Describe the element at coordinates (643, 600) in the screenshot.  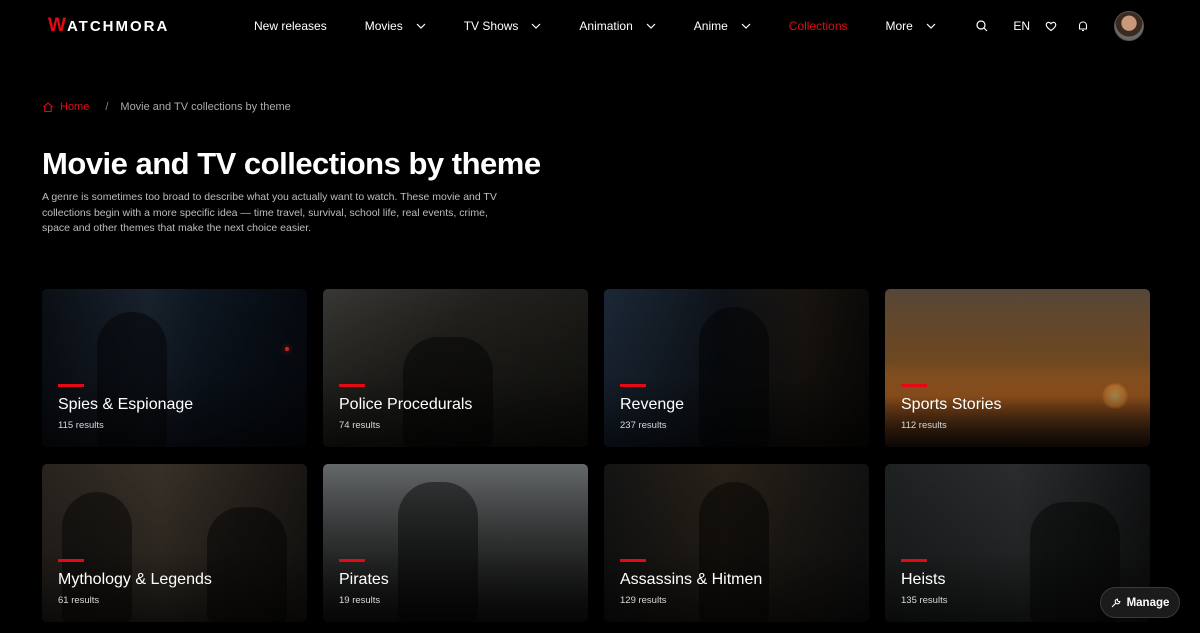
I see `collection-count: 129 results` at that location.